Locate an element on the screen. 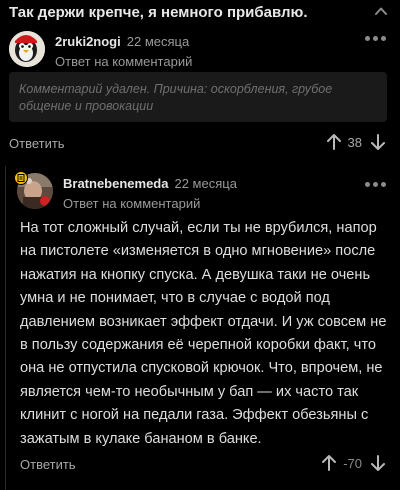 This screenshot has width=400, height=490. penguin-avatar-icon is located at coordinates (27, 49).